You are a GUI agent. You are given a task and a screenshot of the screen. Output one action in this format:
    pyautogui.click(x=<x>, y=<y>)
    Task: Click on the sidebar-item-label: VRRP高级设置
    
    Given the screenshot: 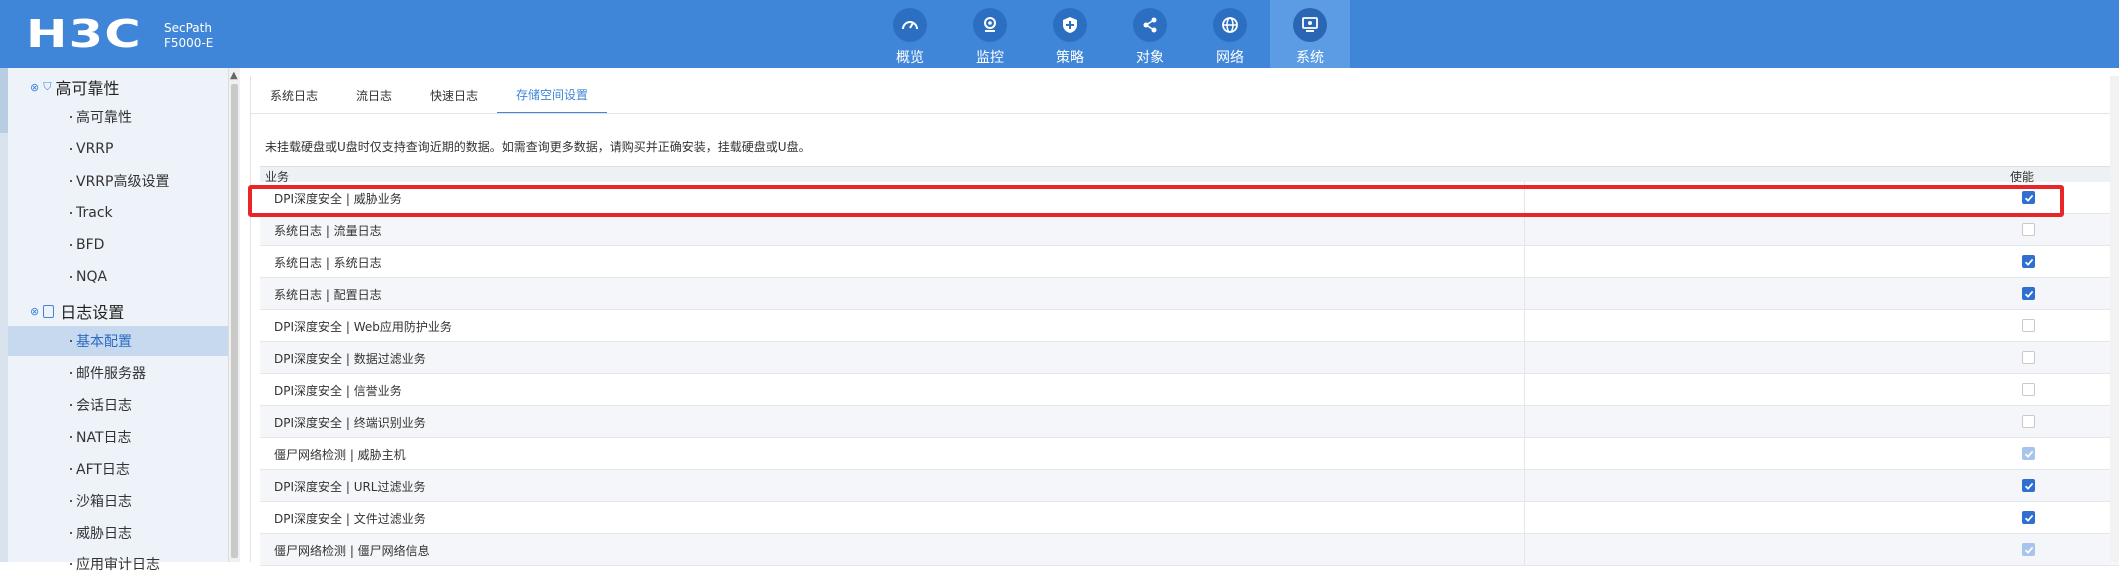 What is the action you would take?
    pyautogui.click(x=123, y=182)
    